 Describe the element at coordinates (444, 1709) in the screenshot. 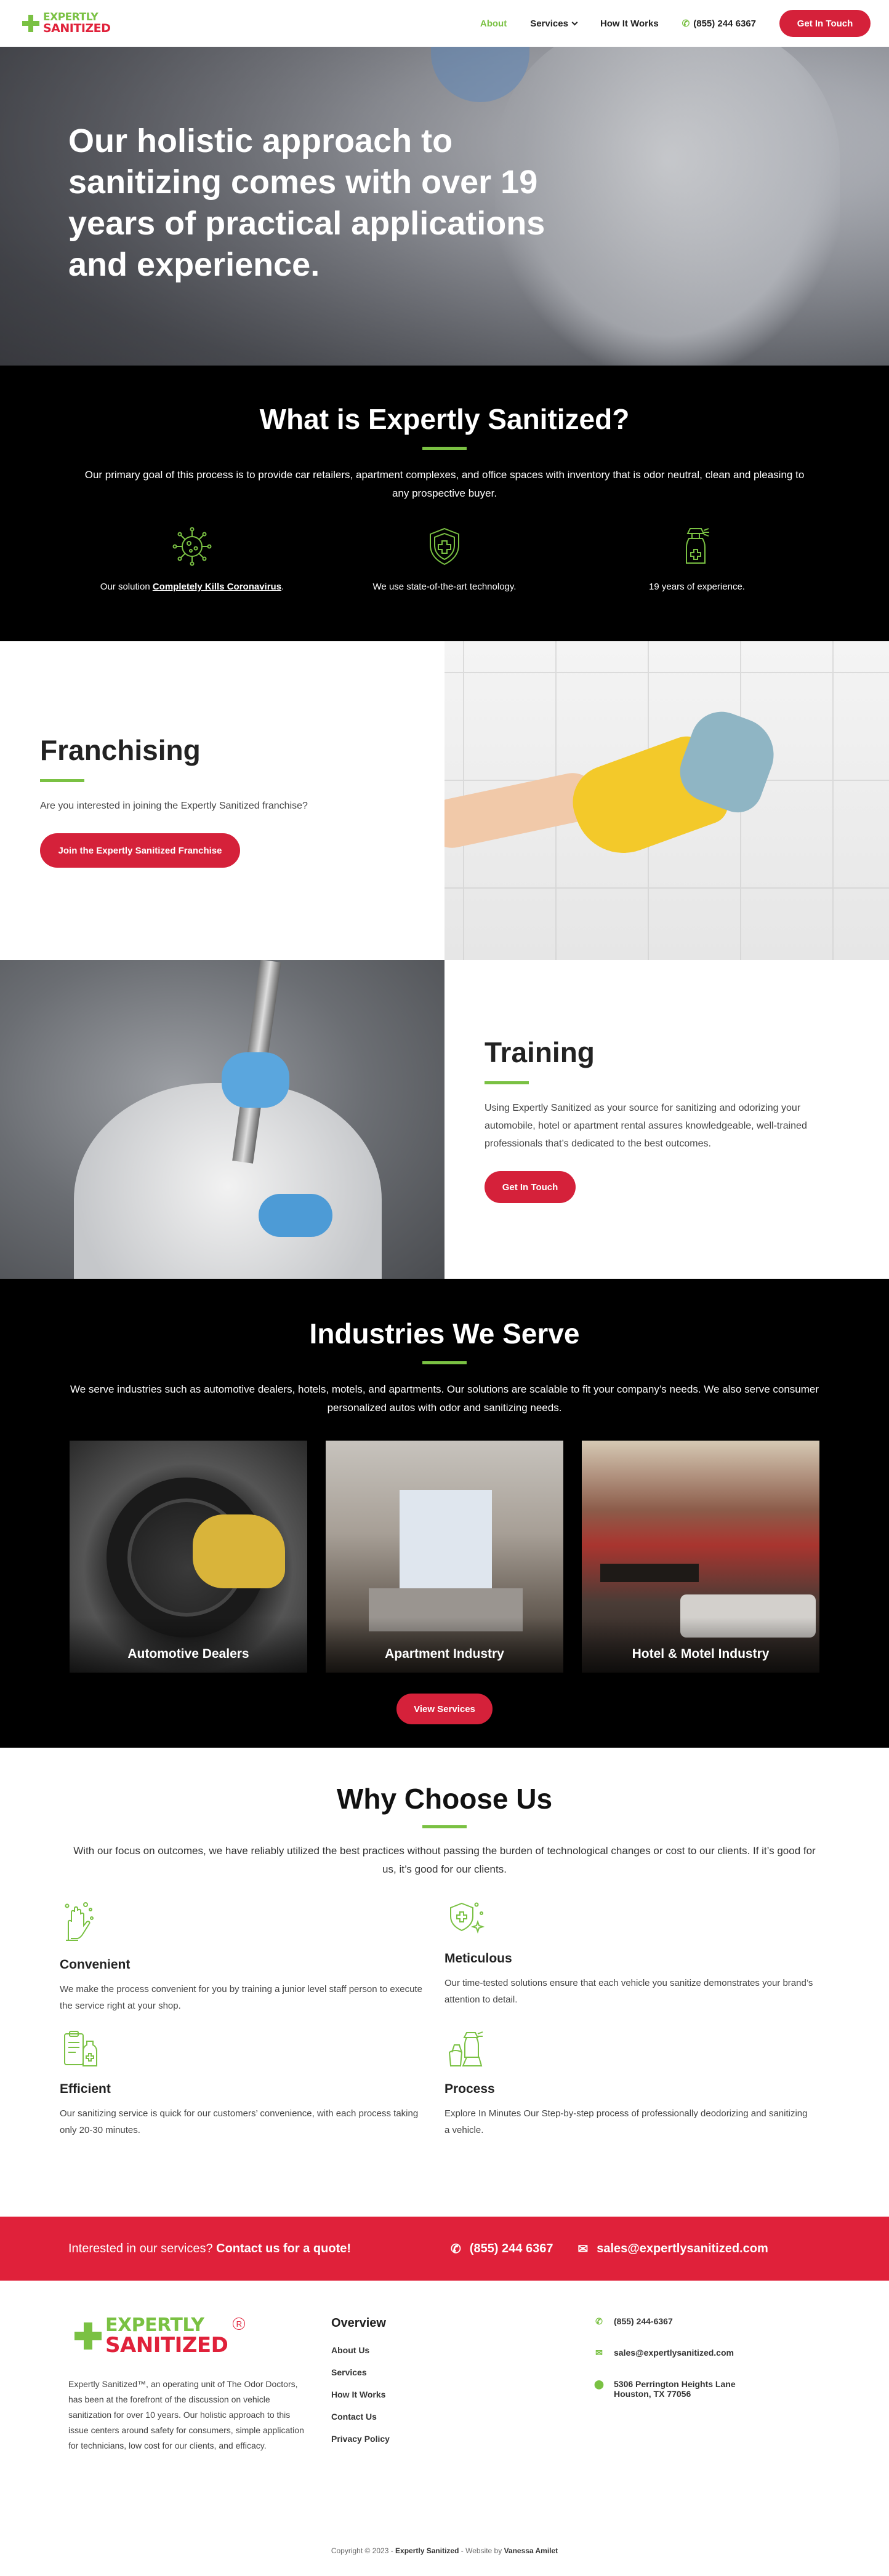

I see `view-services-button: View Services` at that location.